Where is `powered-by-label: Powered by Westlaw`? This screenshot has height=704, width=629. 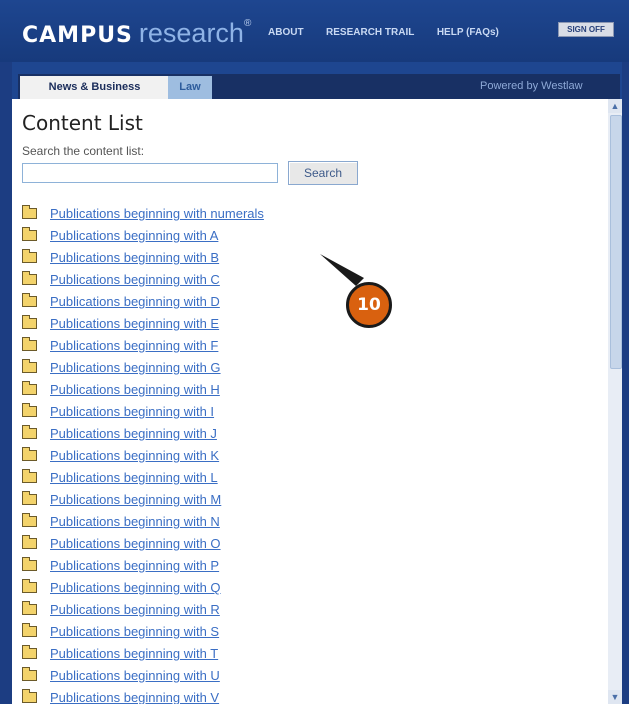
powered-by-label: Powered by Westlaw is located at coordinates (531, 86).